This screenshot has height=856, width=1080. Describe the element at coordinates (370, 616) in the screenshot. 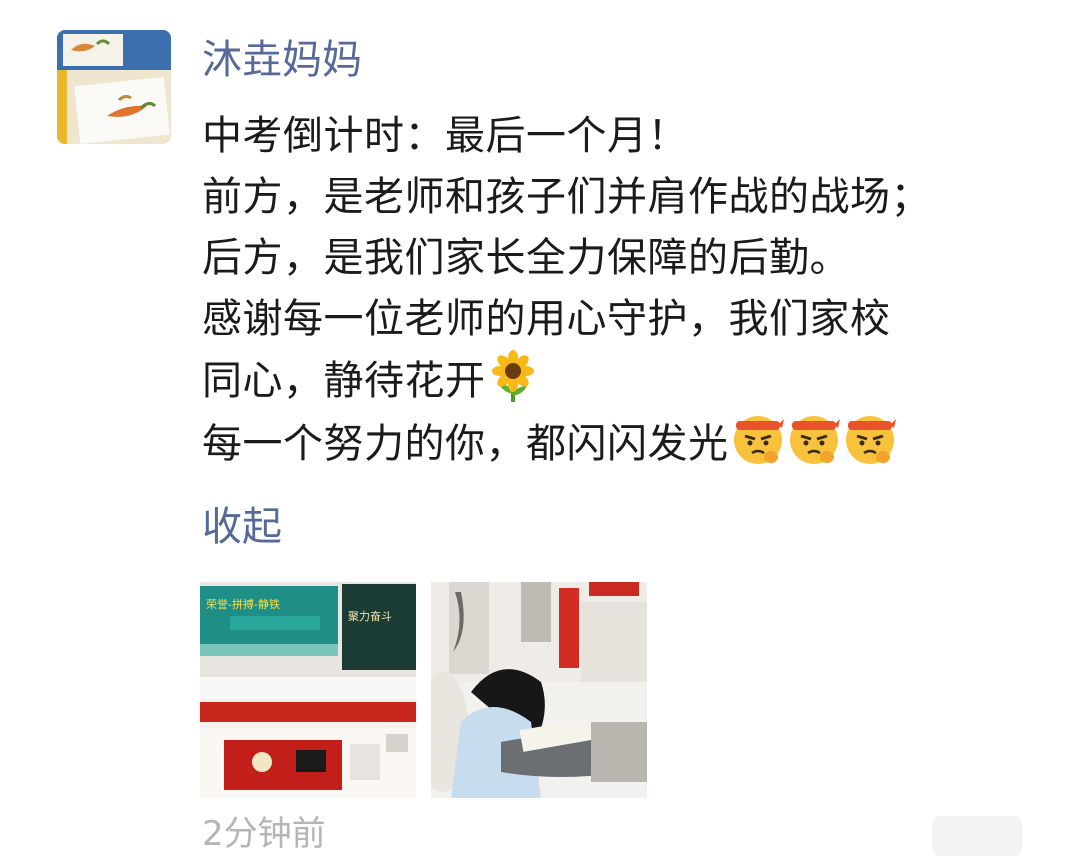

I see `board-text: 聚力奋斗` at that location.